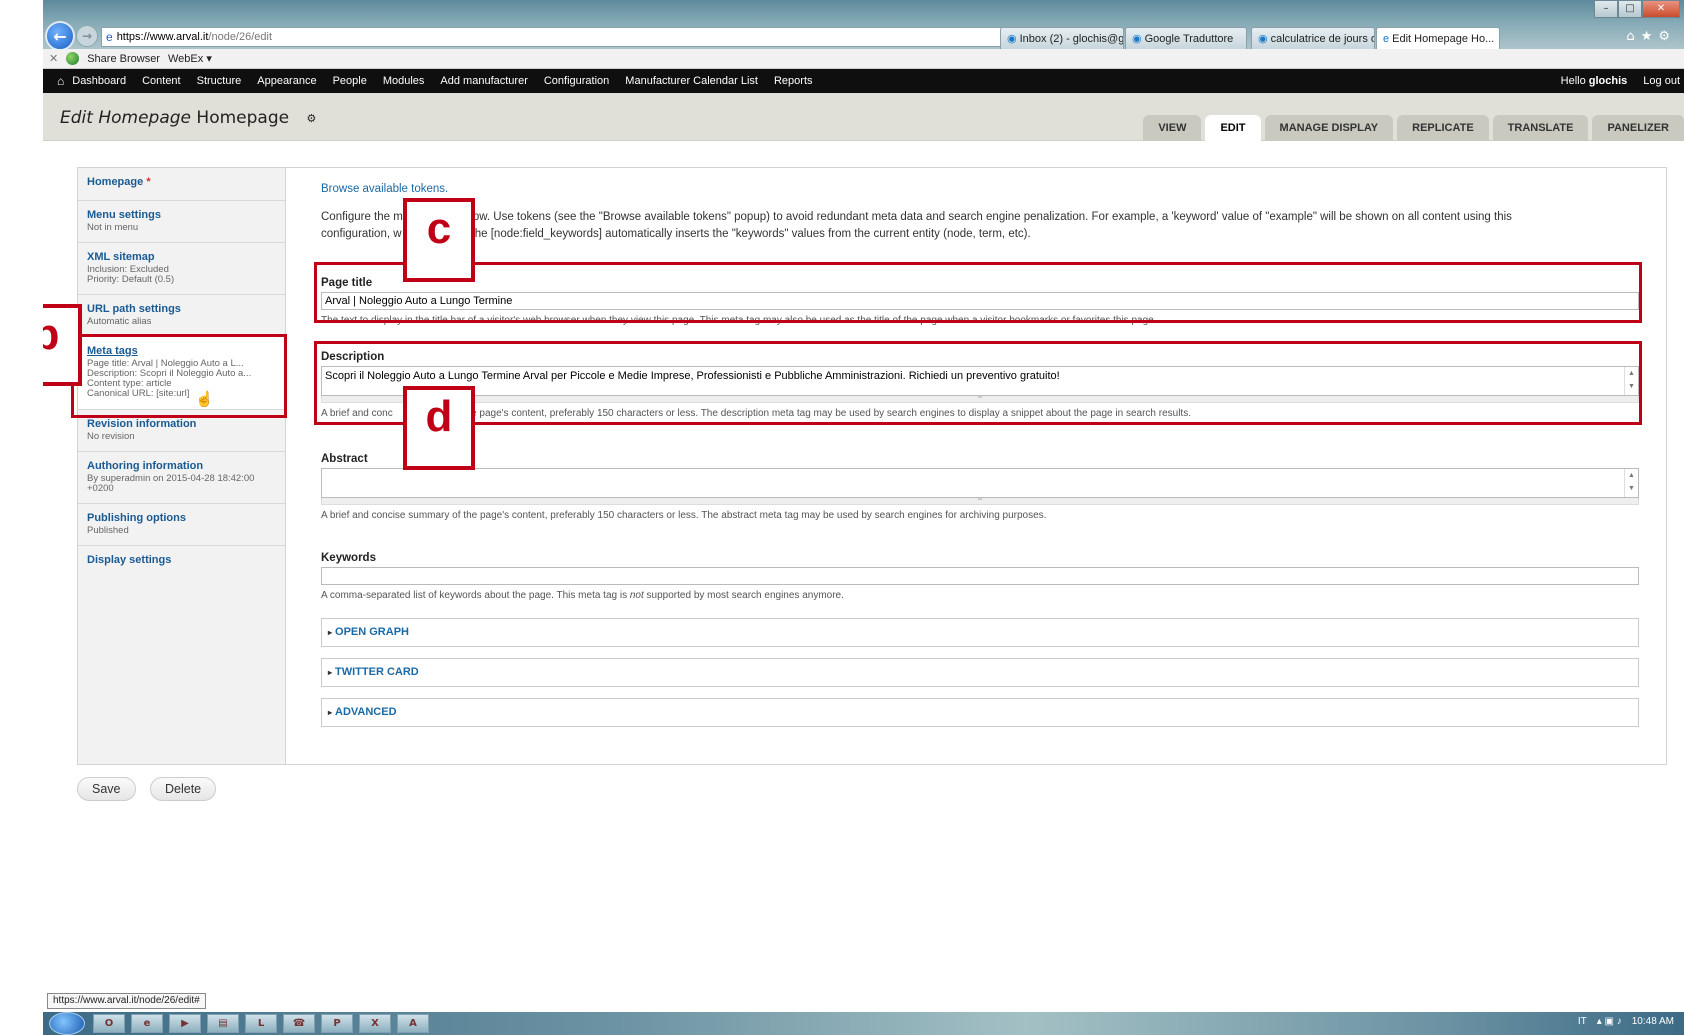 This screenshot has width=1684, height=1035. I want to click on twitter-card-fieldset: ▸ TWITTER CARD, so click(980, 672).